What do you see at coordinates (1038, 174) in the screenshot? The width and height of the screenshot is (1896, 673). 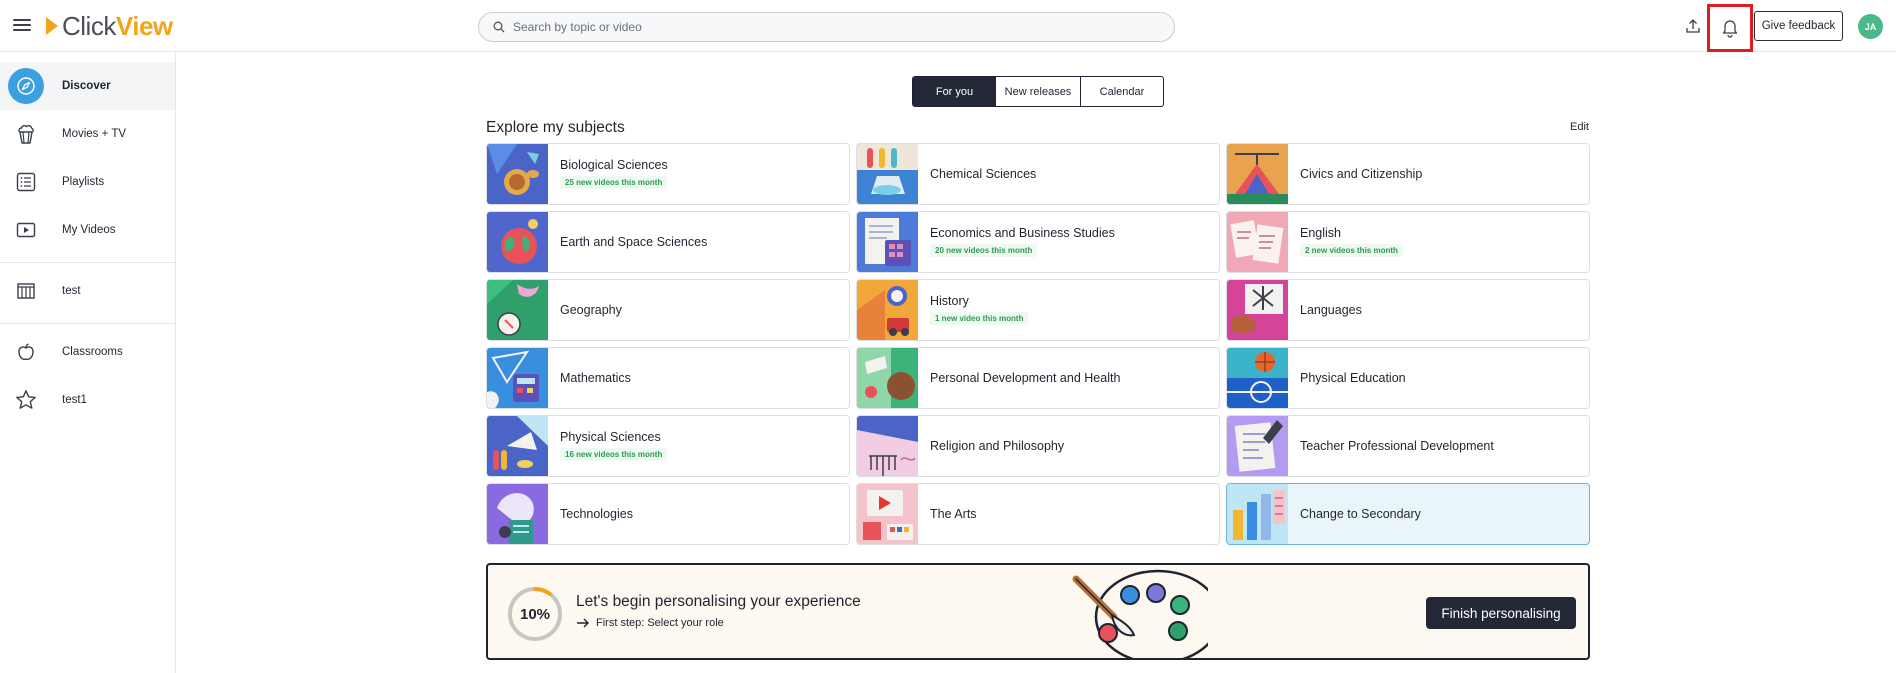 I see `subject-card-chemical-sciences: Chemical Sciences` at bounding box center [1038, 174].